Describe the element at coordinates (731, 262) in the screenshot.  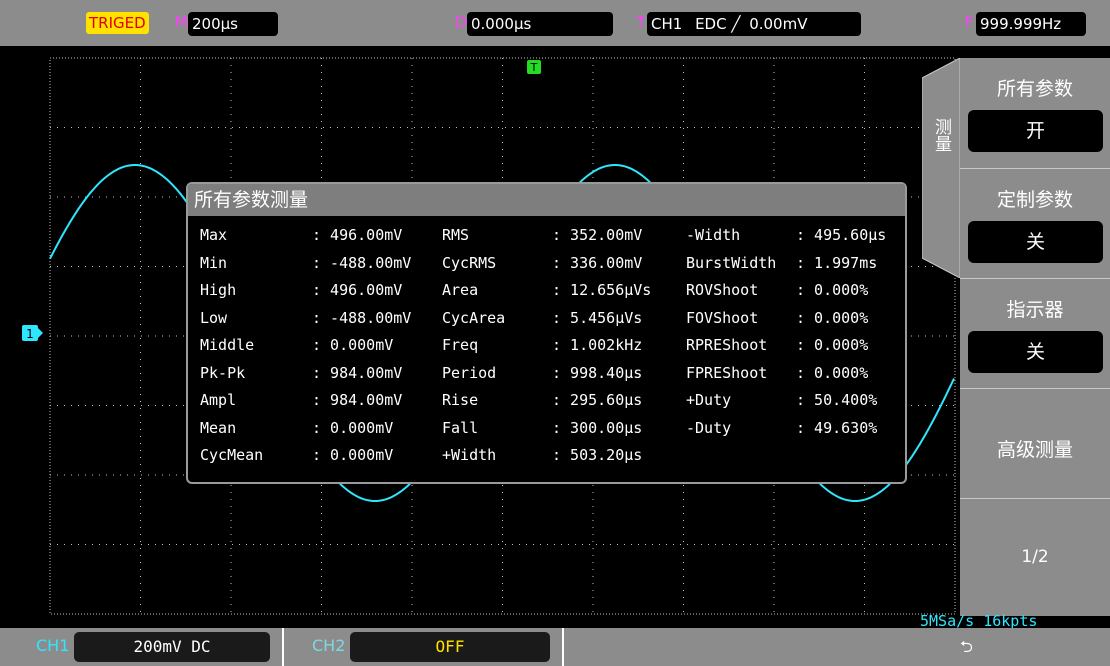
I see `measurement-name: BurstWidth` at that location.